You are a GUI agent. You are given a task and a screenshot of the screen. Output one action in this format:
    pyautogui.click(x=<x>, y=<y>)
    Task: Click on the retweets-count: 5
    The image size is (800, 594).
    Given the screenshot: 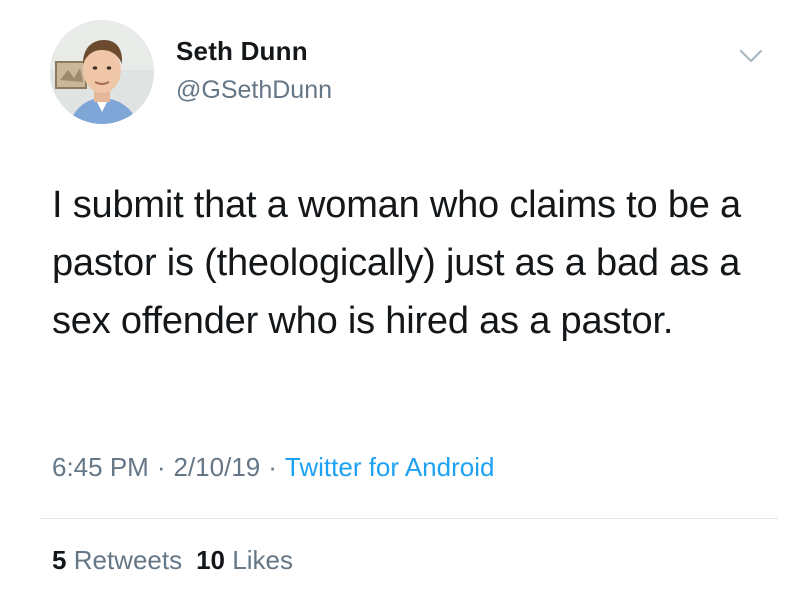 What is the action you would take?
    pyautogui.click(x=59, y=560)
    